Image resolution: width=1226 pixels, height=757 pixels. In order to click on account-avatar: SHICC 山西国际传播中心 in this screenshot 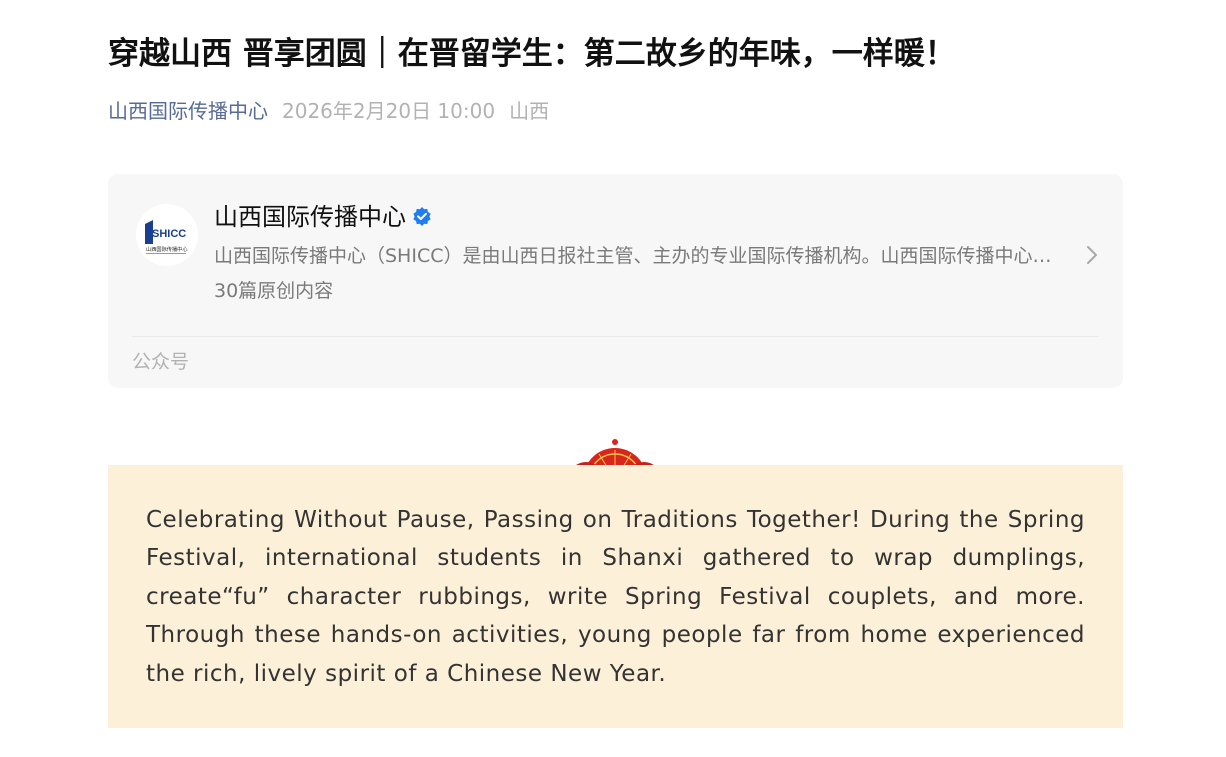, I will do `click(167, 235)`.